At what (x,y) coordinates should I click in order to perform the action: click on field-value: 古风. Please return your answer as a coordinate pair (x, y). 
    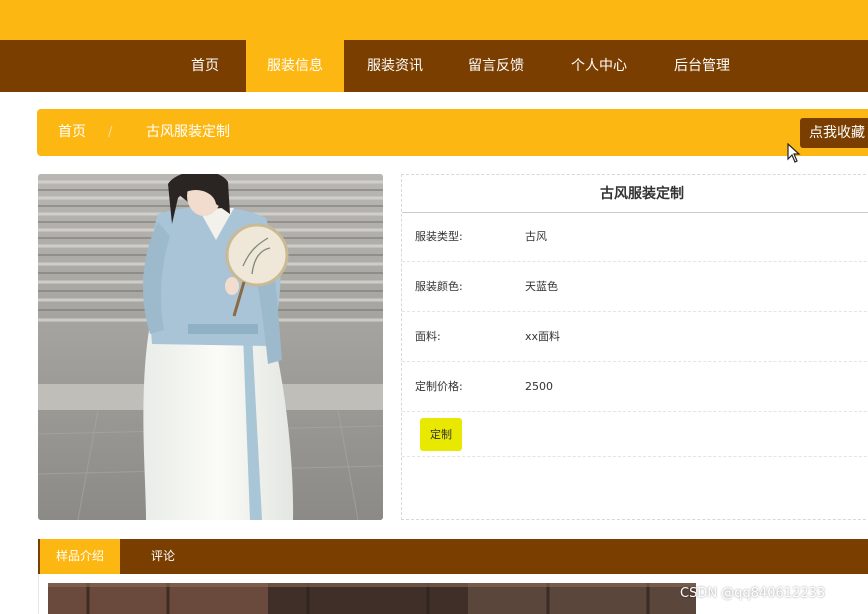
    Looking at the image, I should click on (536, 236).